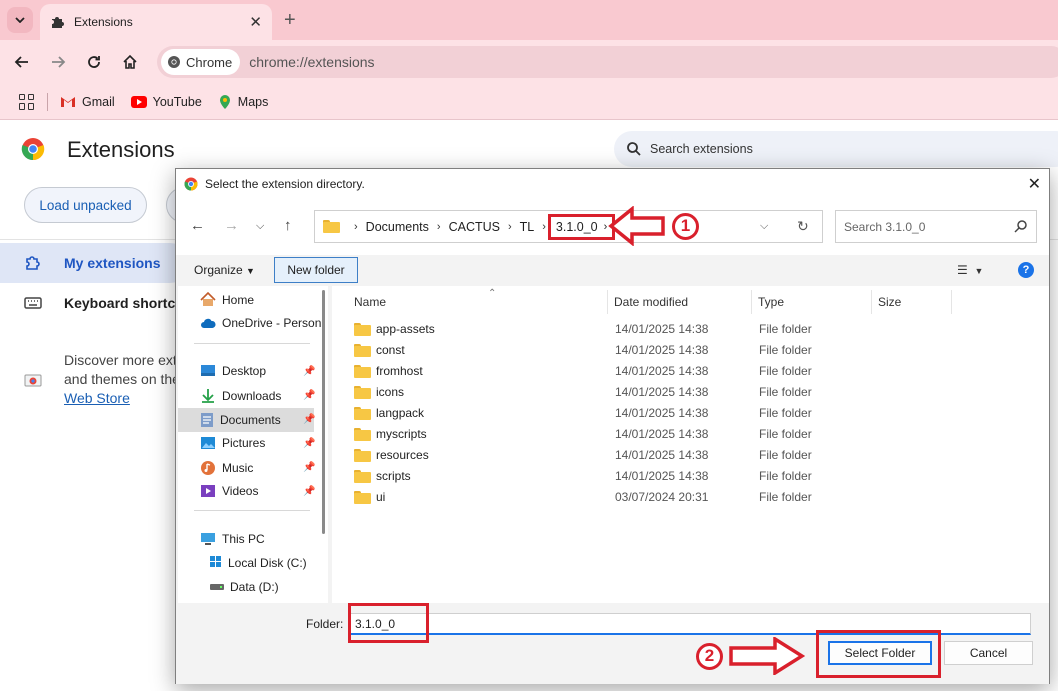 The width and height of the screenshot is (1058, 691). What do you see at coordinates (121, 149) in the screenshot?
I see `page-title: Extensions` at bounding box center [121, 149].